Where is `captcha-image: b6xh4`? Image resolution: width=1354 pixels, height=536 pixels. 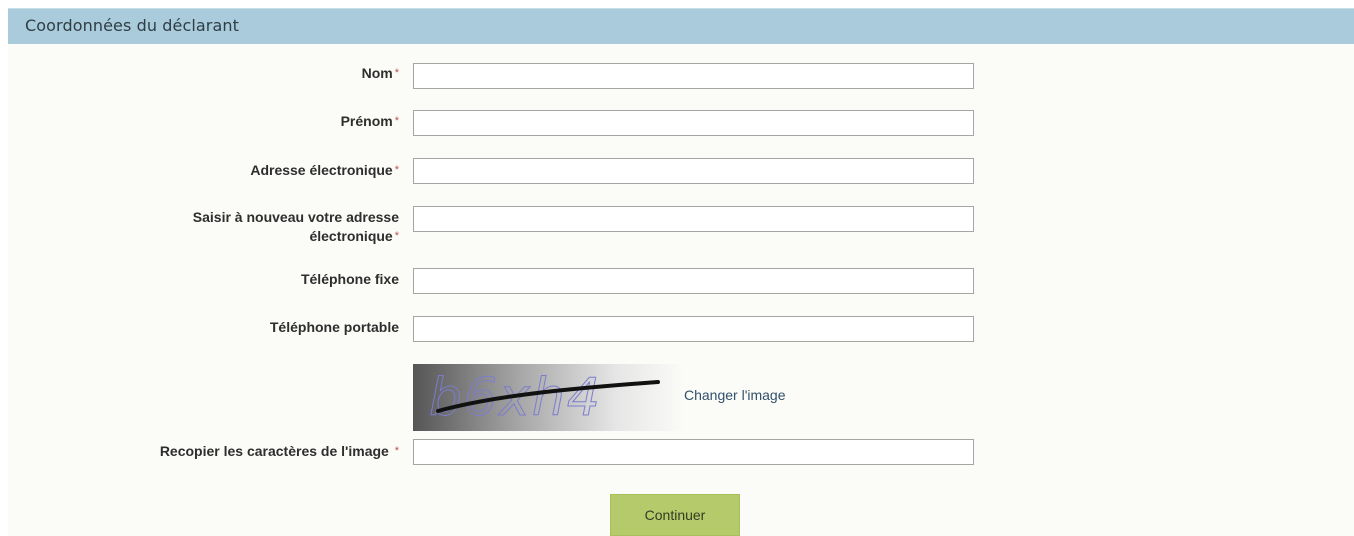 captcha-image: b6xh4 is located at coordinates (548, 397).